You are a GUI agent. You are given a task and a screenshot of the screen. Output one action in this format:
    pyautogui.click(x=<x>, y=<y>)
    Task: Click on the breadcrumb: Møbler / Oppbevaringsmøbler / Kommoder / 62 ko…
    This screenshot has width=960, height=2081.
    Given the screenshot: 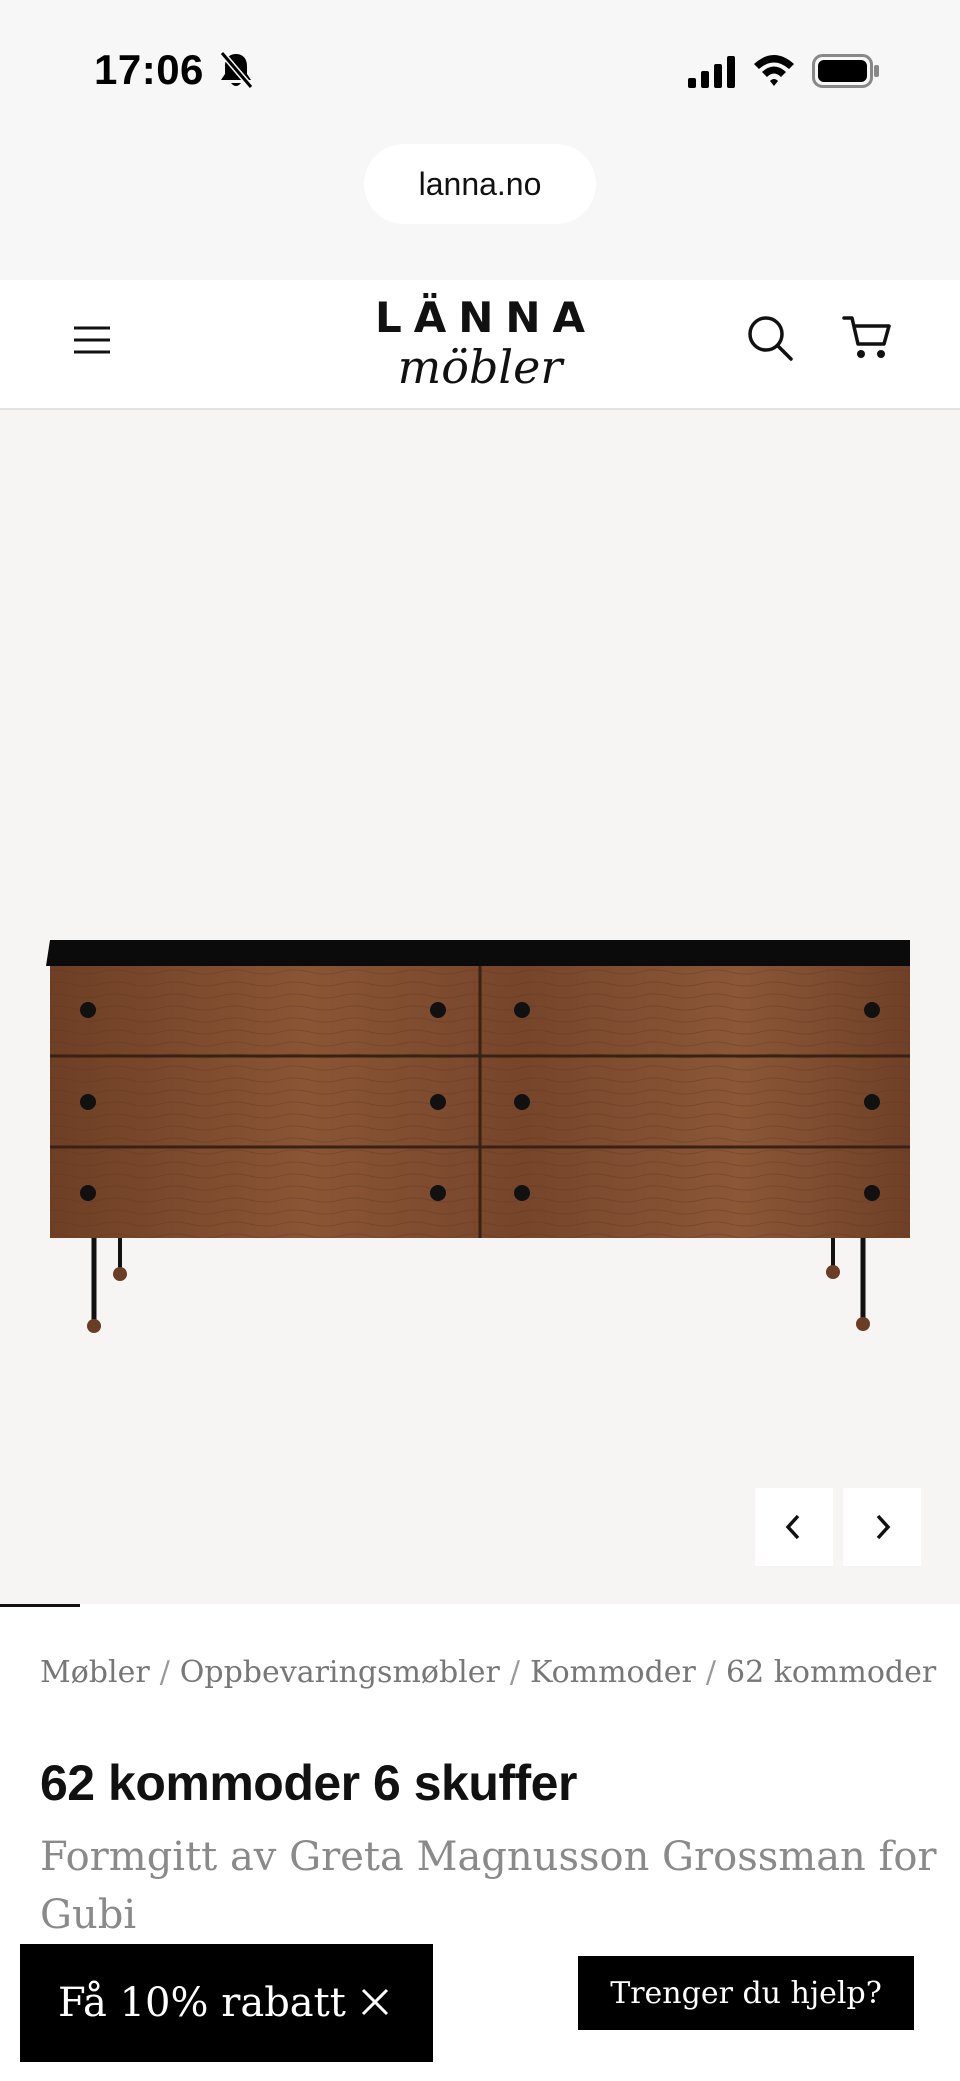 What is the action you would take?
    pyautogui.click(x=488, y=1672)
    